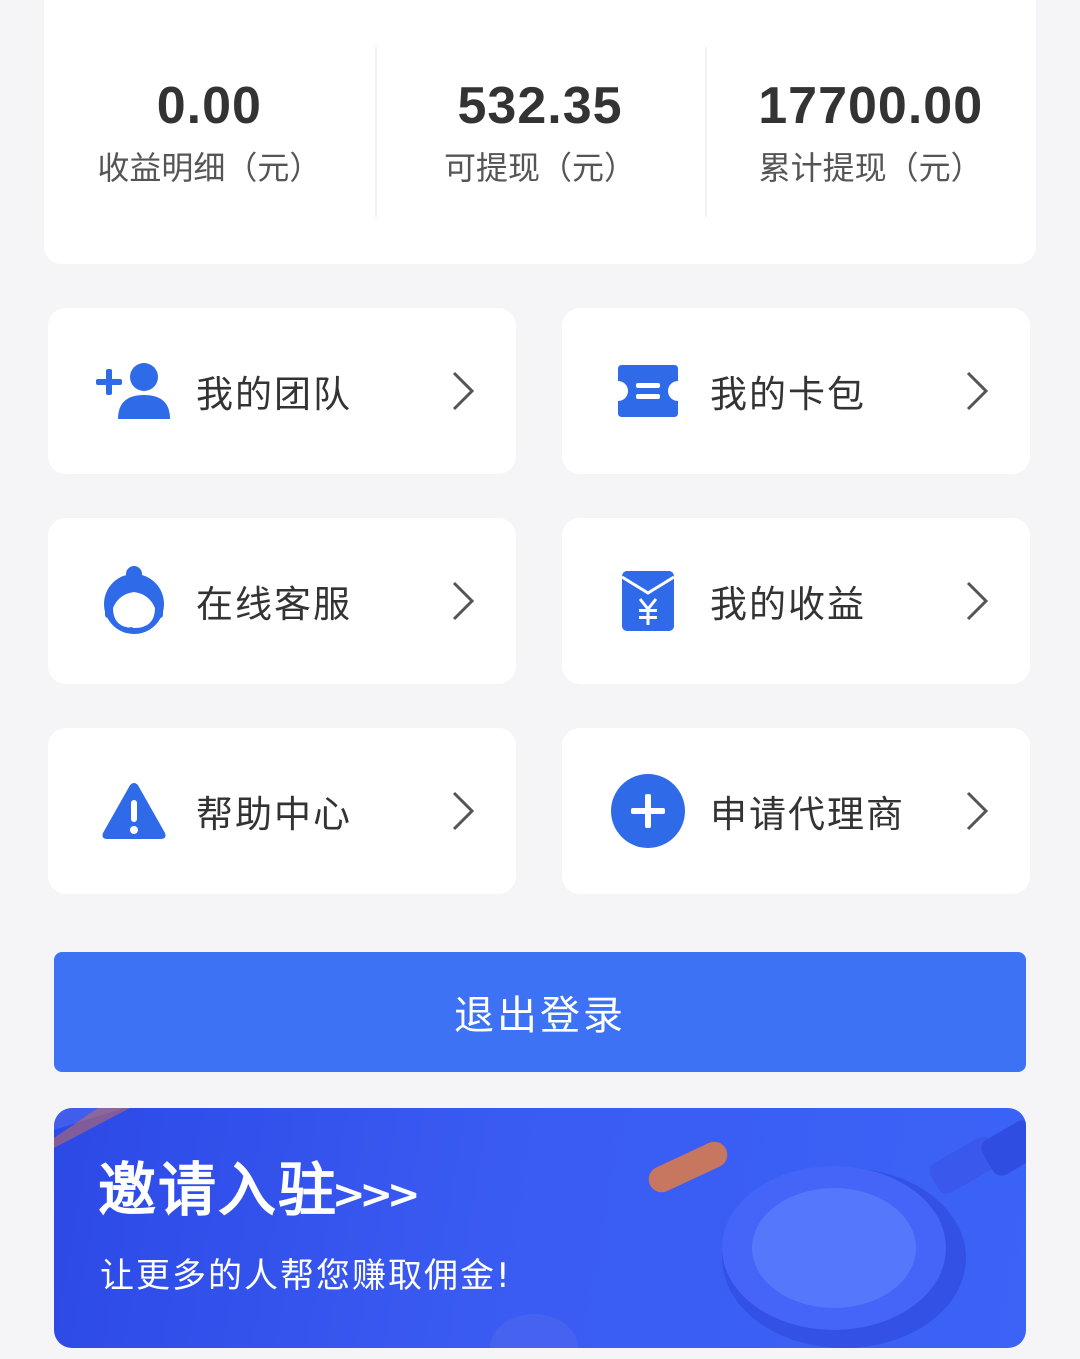 The height and width of the screenshot is (1359, 1080). I want to click on menu-item-card-wallet: 我的卡包, so click(796, 391).